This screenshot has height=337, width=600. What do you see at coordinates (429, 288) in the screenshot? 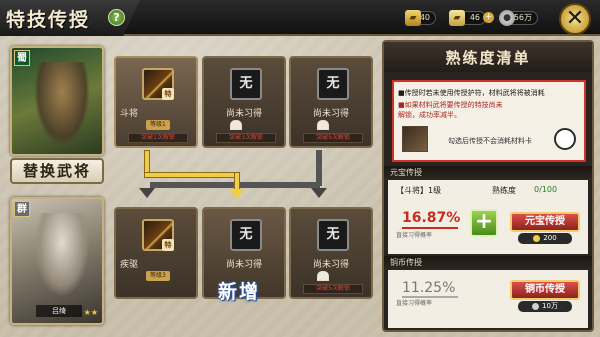
I see `success-rate: 11.25%` at bounding box center [429, 288].